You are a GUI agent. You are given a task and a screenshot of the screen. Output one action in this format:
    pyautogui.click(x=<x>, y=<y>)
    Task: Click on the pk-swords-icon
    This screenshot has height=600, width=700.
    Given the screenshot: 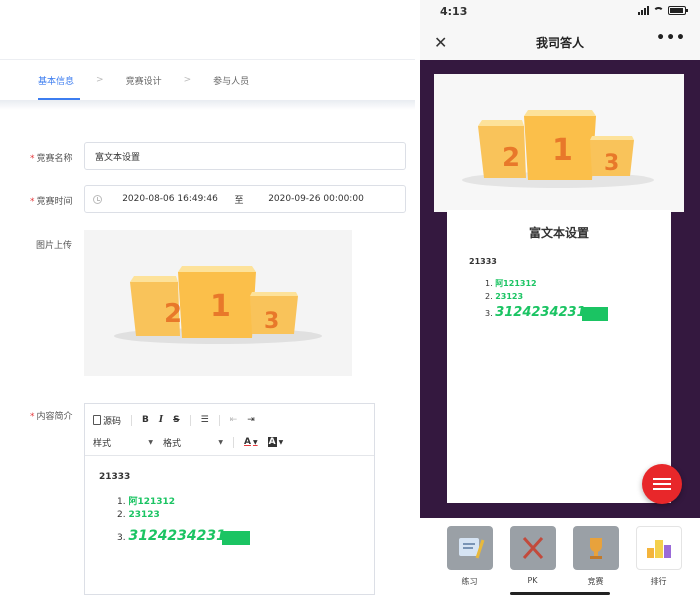 What is the action you would take?
    pyautogui.click(x=532, y=548)
    